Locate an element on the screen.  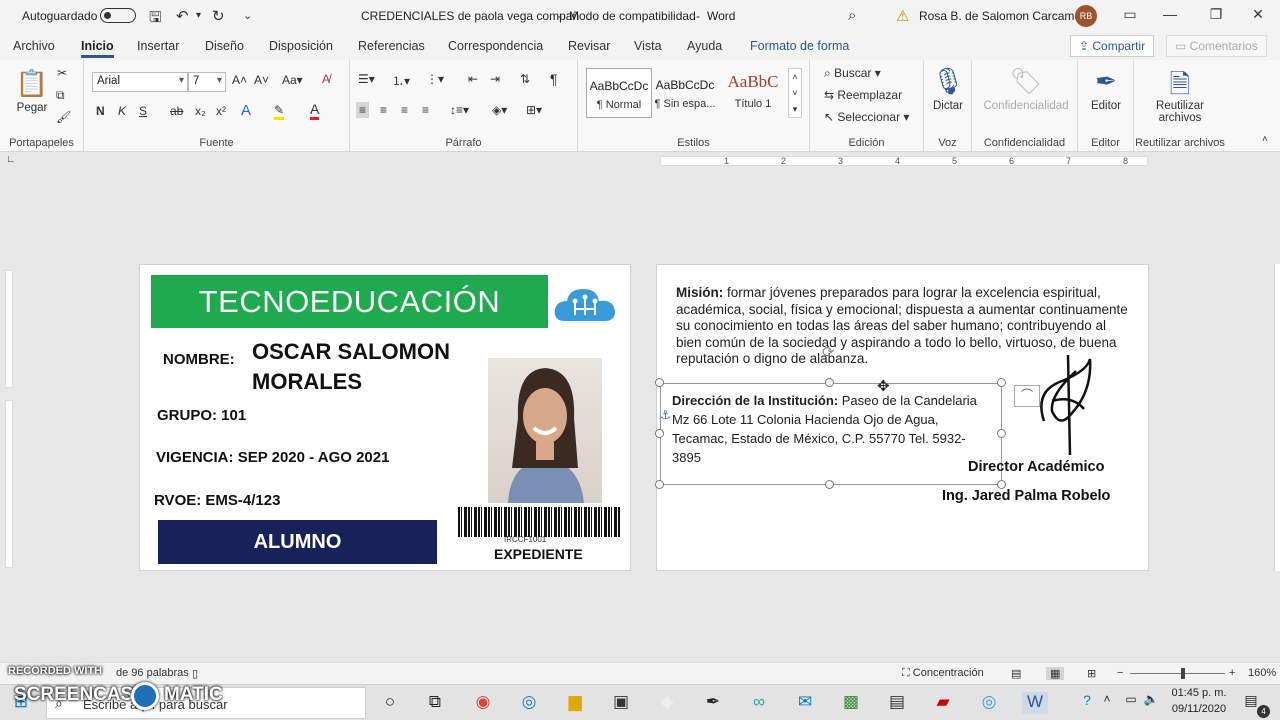
collapse-ribbon-icon: ˄ is located at coordinates (1265, 139).